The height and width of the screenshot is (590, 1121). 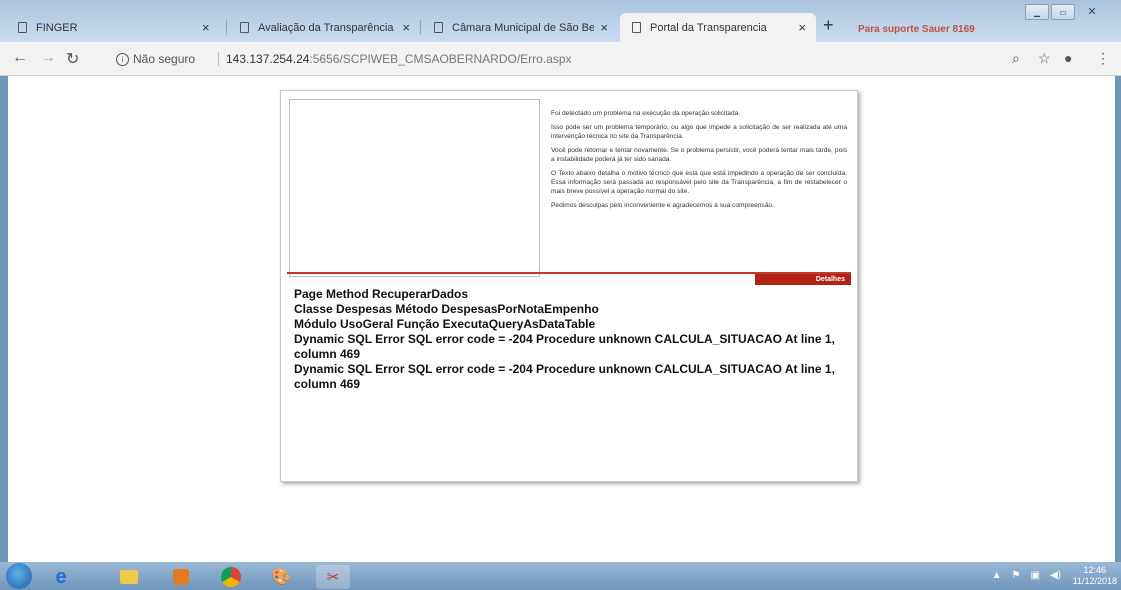 What do you see at coordinates (211, 27) in the screenshot?
I see `tab-finger-close: ×` at bounding box center [211, 27].